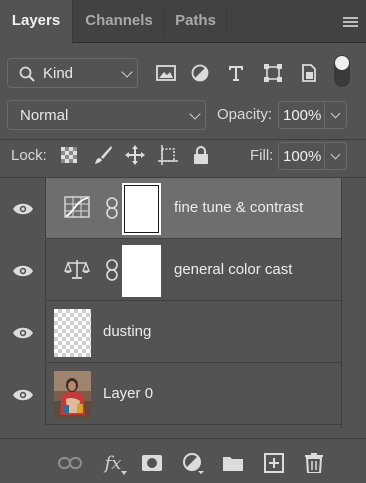 The image size is (366, 483). I want to click on fill-field: 100%, so click(312, 156).